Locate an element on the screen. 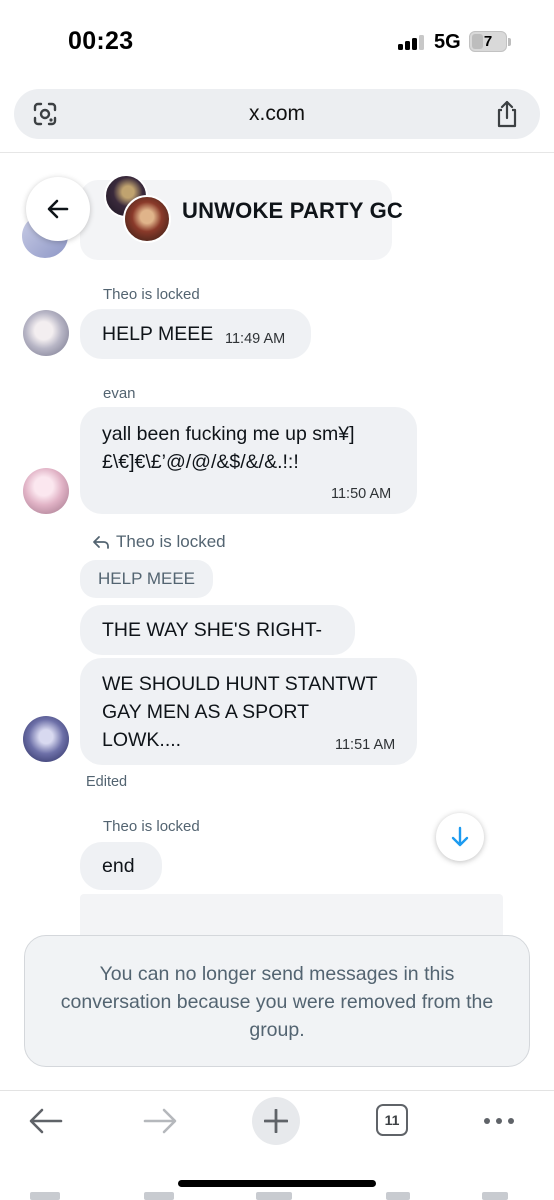 Image resolution: width=554 pixels, height=1200 pixels. reply-icon is located at coordinates (101, 542).